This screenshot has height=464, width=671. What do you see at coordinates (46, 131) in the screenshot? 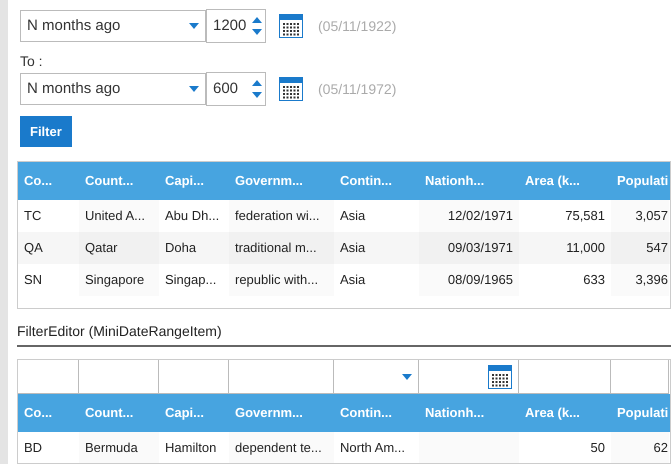
I see `filter-button: Filter` at bounding box center [46, 131].